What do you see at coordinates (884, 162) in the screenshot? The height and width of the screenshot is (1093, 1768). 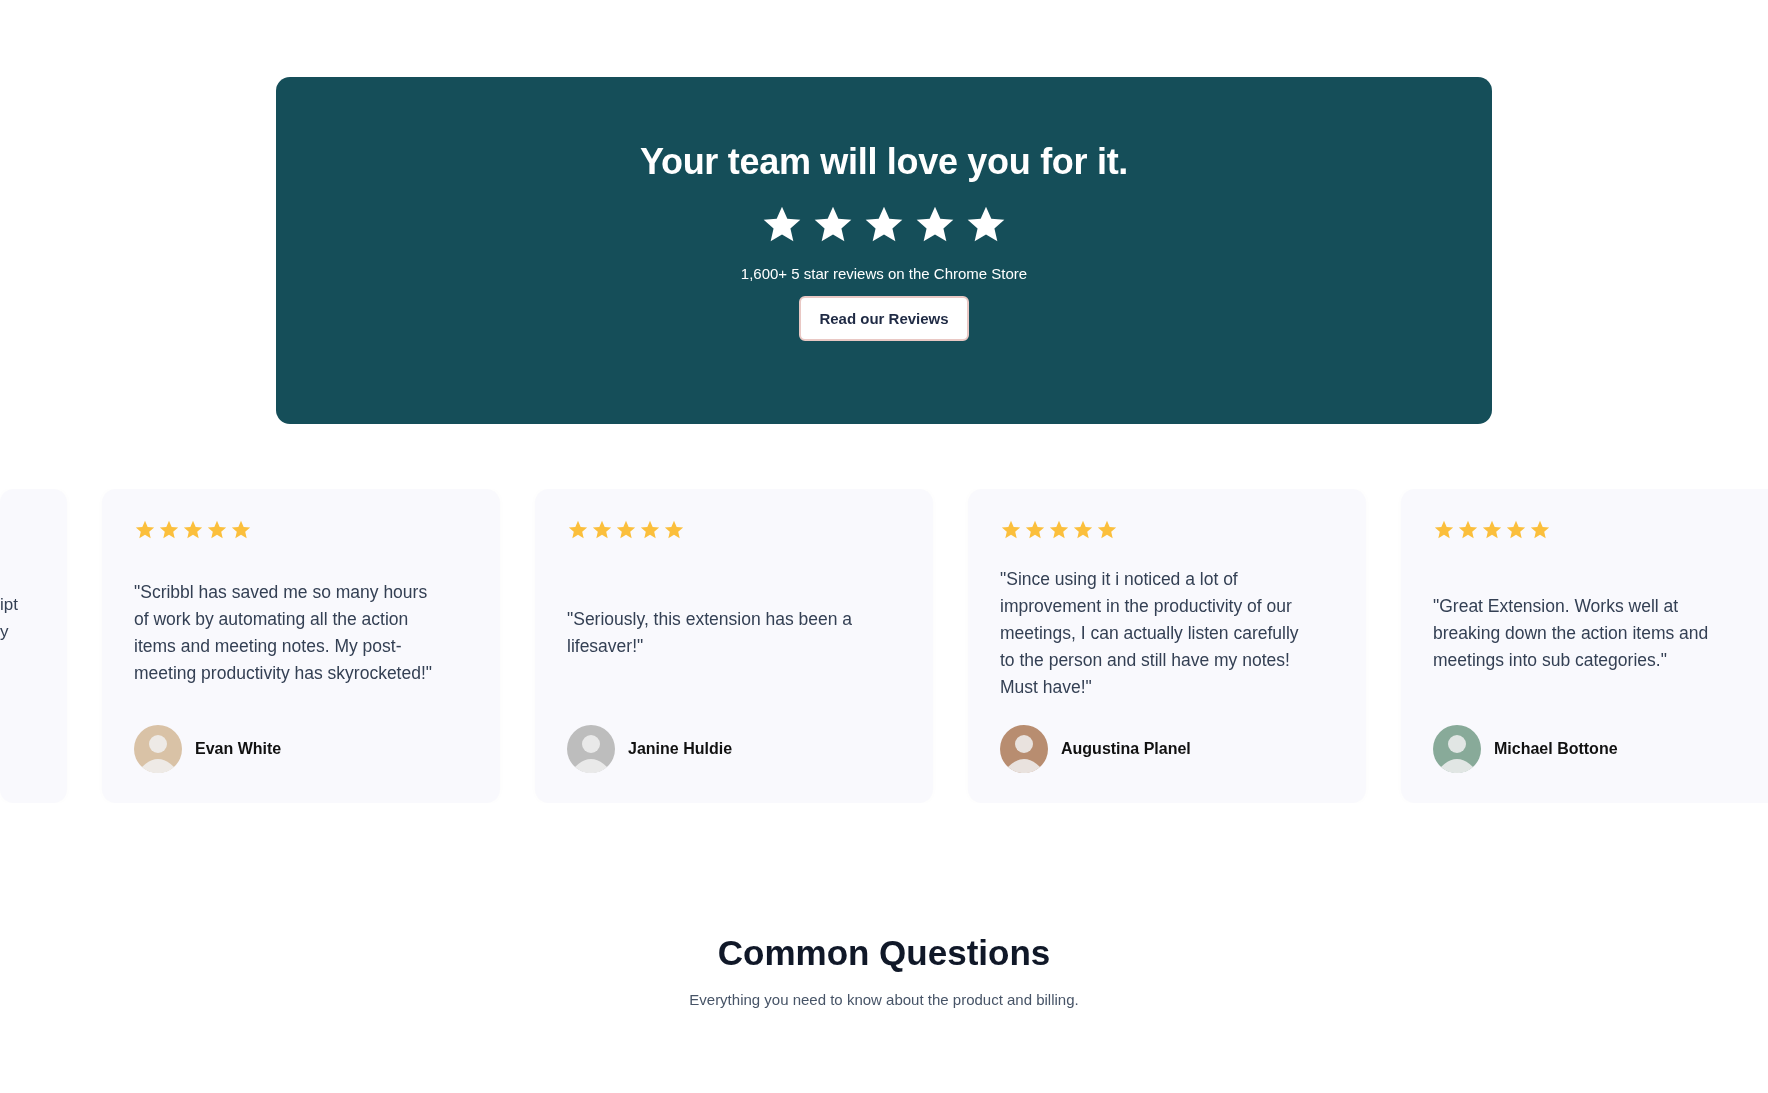 I see `banner-title: Your team will love you for it.` at bounding box center [884, 162].